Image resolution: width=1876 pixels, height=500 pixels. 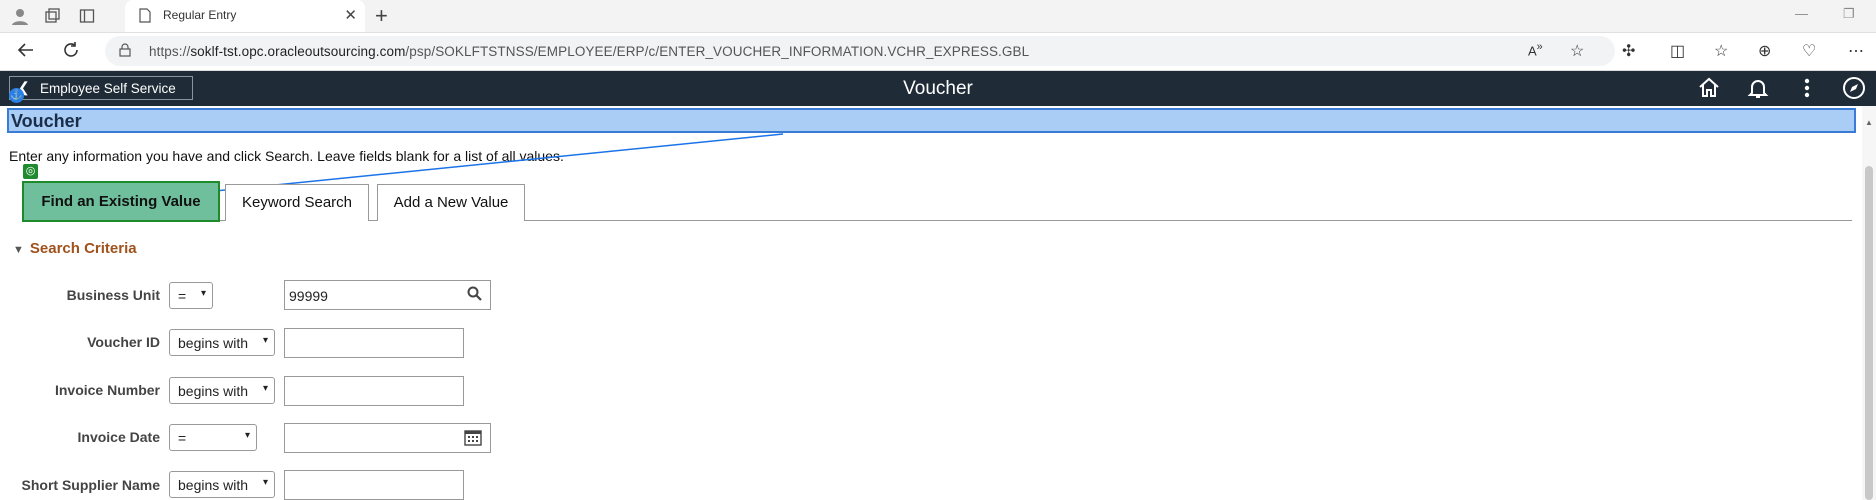 I want to click on close-tab-icon: ✕, so click(x=350, y=15).